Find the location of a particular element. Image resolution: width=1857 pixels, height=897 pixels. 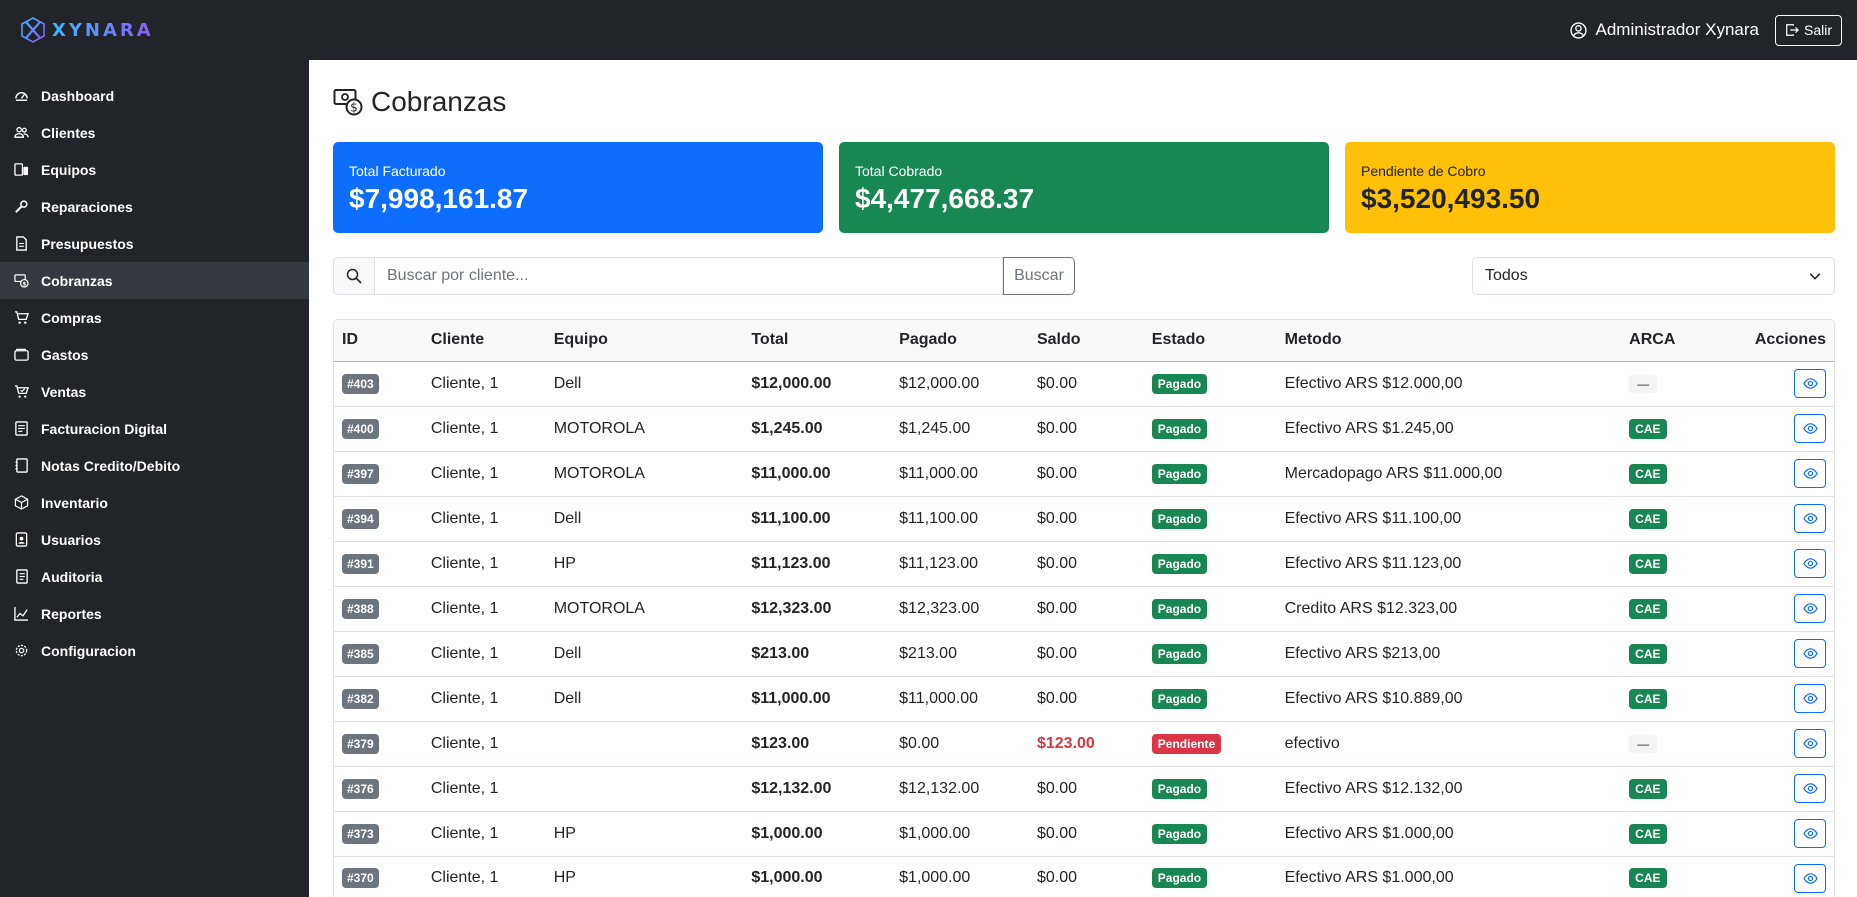

sidebar-item-inventario: Inventario is located at coordinates (154, 502).